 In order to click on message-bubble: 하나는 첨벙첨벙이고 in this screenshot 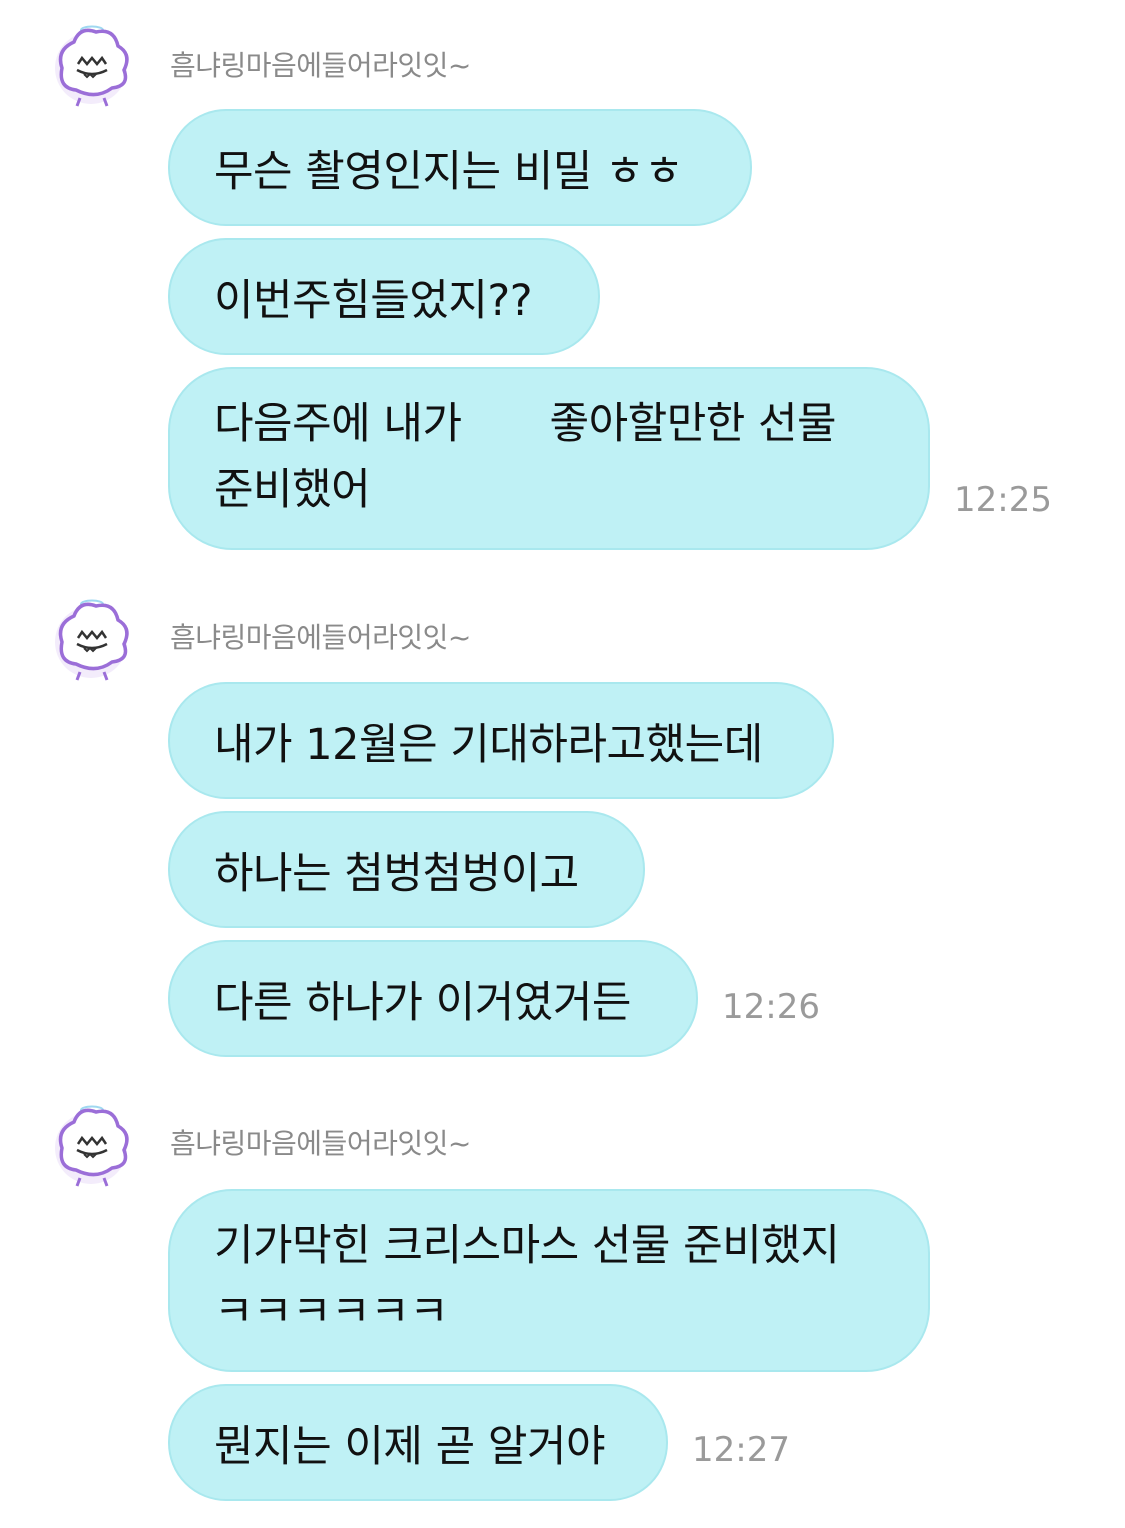, I will do `click(406, 869)`.